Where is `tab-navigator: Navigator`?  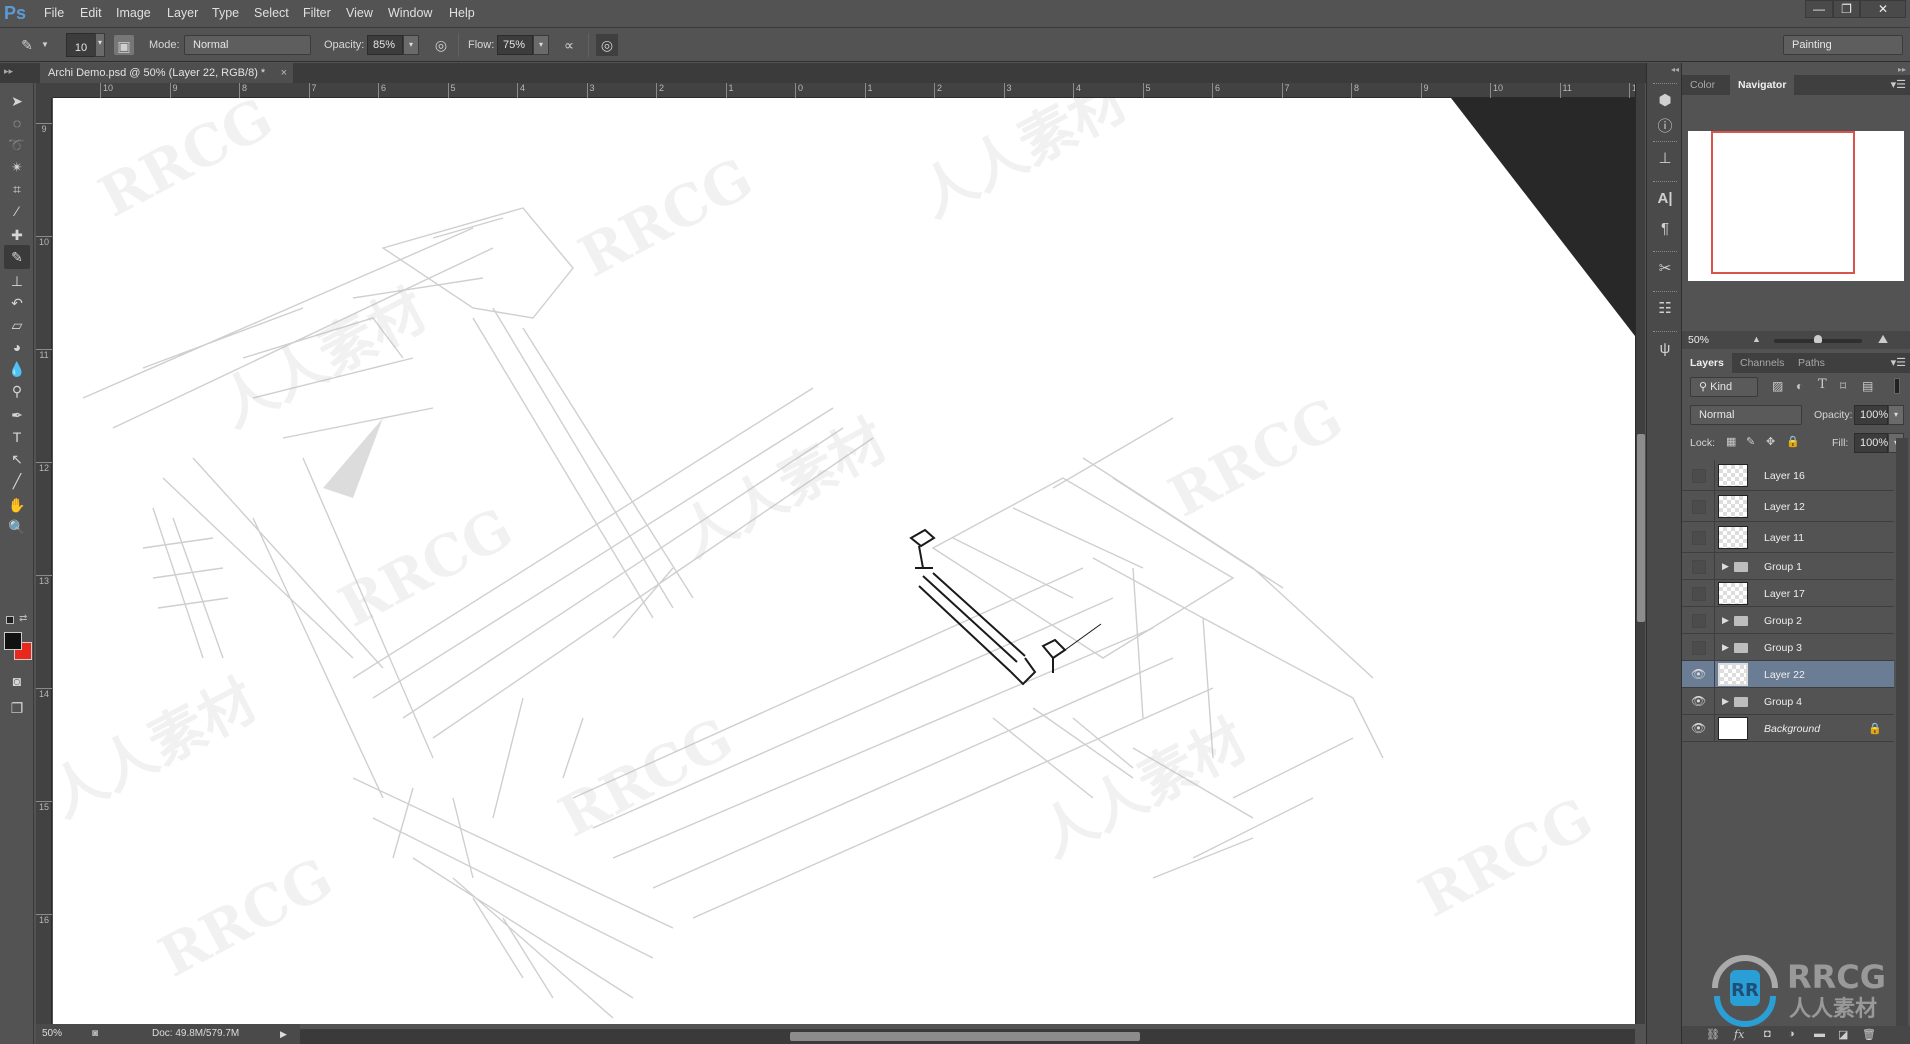 tab-navigator: Navigator is located at coordinates (1762, 85).